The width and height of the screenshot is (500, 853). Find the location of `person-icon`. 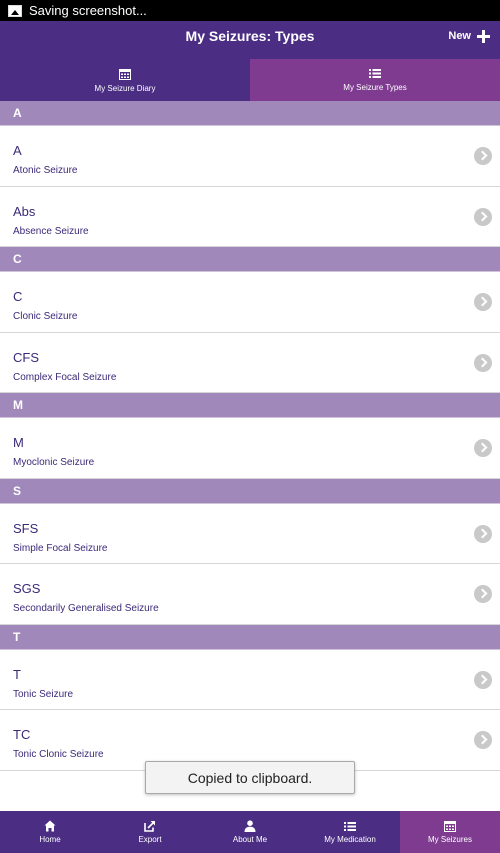

person-icon is located at coordinates (250, 826).